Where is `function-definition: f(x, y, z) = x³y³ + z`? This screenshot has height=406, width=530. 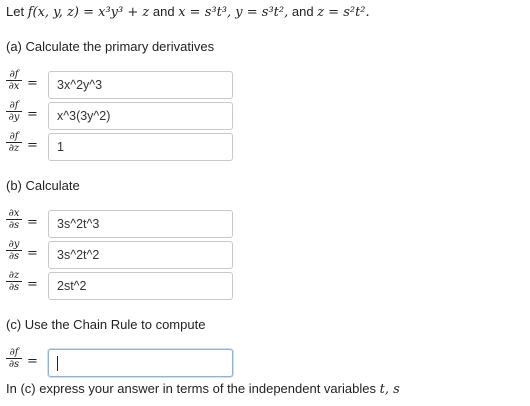 function-definition: f(x, y, z) = x³y³ + z is located at coordinates (88, 12).